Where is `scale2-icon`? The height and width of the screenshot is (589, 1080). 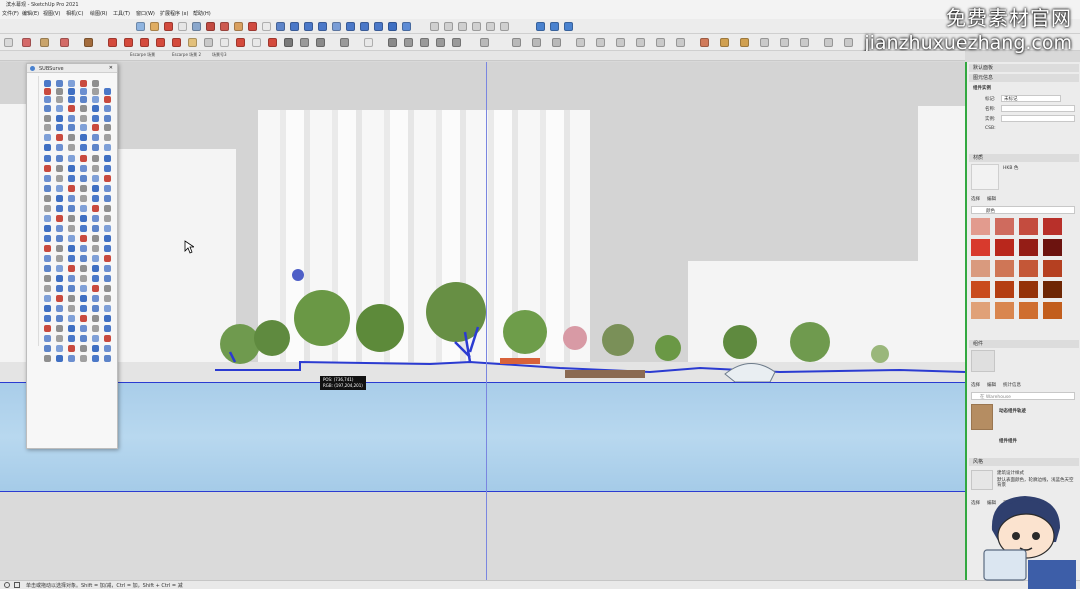 scale2-icon is located at coordinates (176, 42).